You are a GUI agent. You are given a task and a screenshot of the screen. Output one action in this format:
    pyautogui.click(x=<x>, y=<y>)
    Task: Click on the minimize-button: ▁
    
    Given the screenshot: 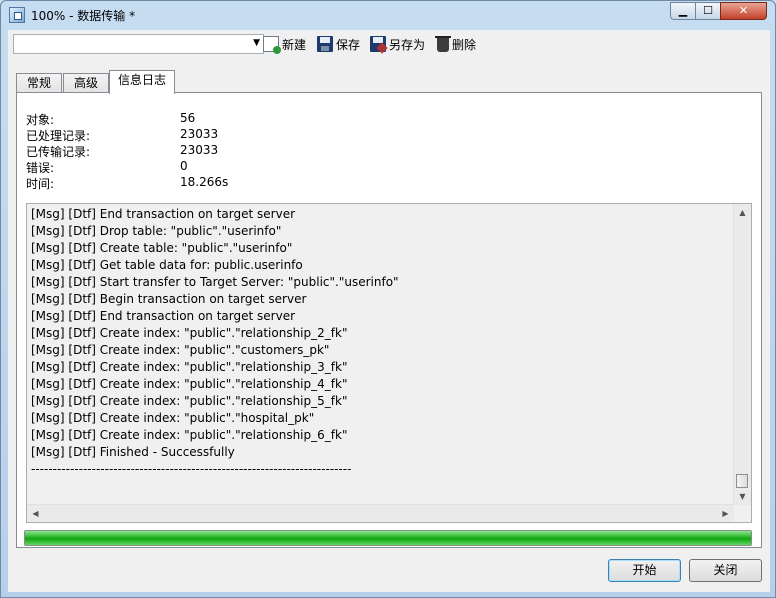 What is the action you would take?
    pyautogui.click(x=683, y=11)
    